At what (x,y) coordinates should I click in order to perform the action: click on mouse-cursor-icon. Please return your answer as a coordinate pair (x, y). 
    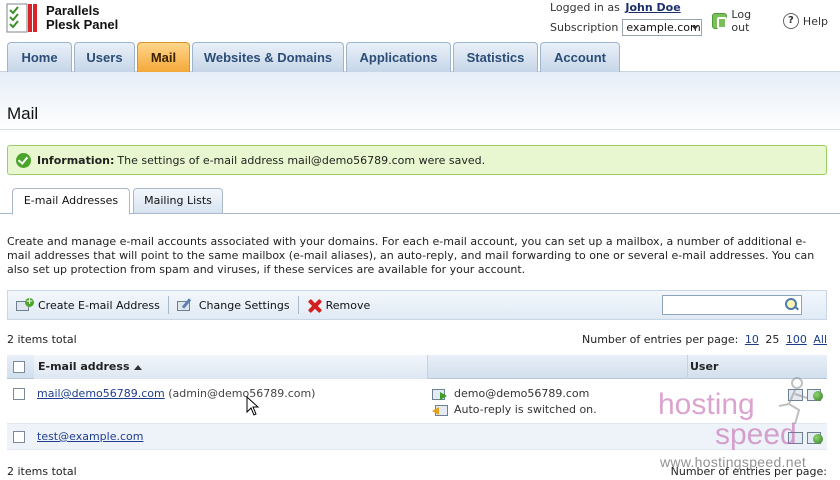
    Looking at the image, I should click on (253, 406).